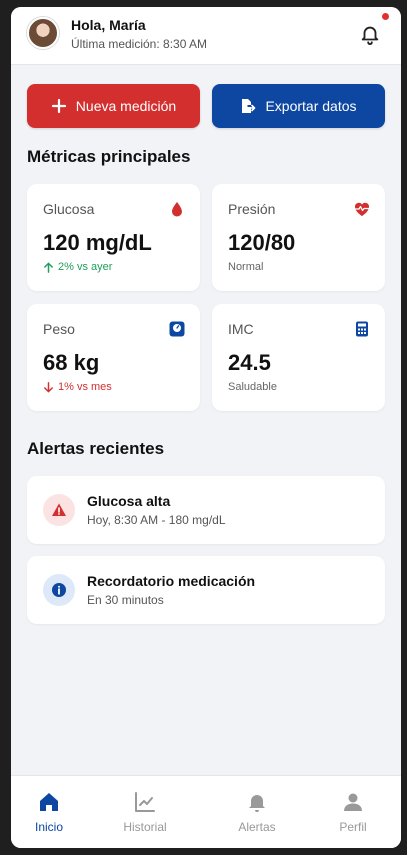 This screenshot has height=855, width=407. What do you see at coordinates (206, 590) in the screenshot?
I see `alert-item-medication-reminder: Recordatorio medicación En 30 minutos` at bounding box center [206, 590].